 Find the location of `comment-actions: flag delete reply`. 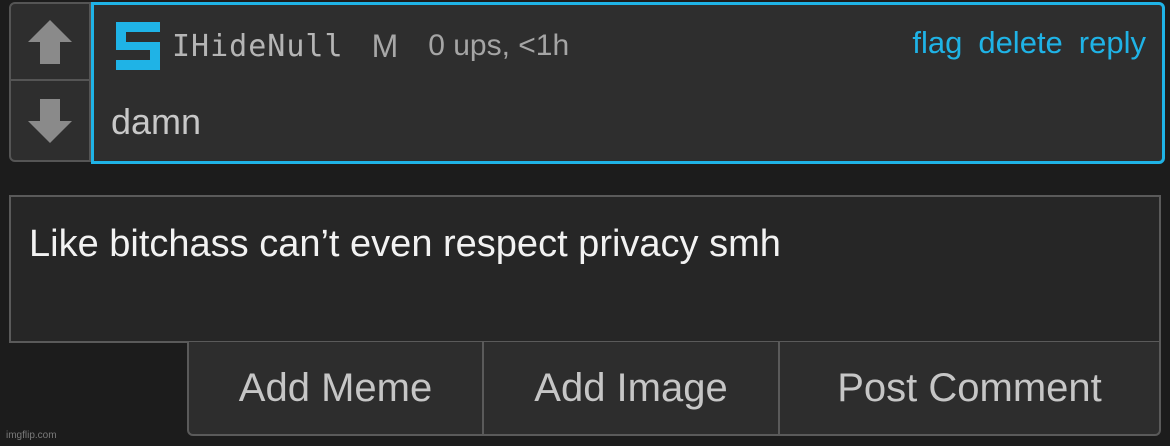

comment-actions: flag delete reply is located at coordinates (1029, 43).